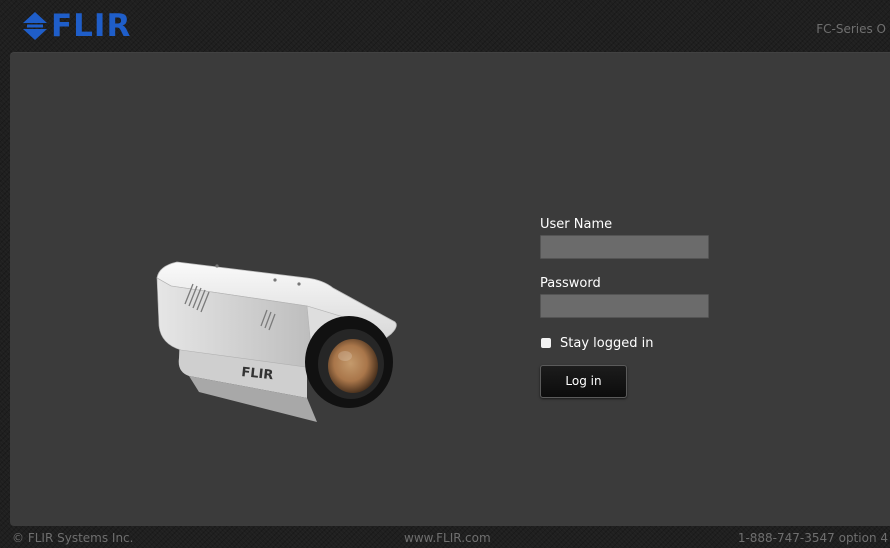 The image size is (890, 548). Describe the element at coordinates (546, 343) in the screenshot. I see `stay-logged-in-checkbox` at that location.